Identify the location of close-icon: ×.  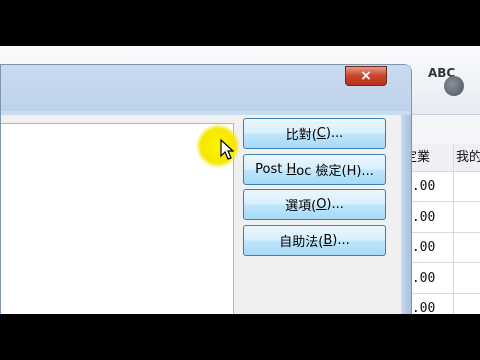
(366, 76).